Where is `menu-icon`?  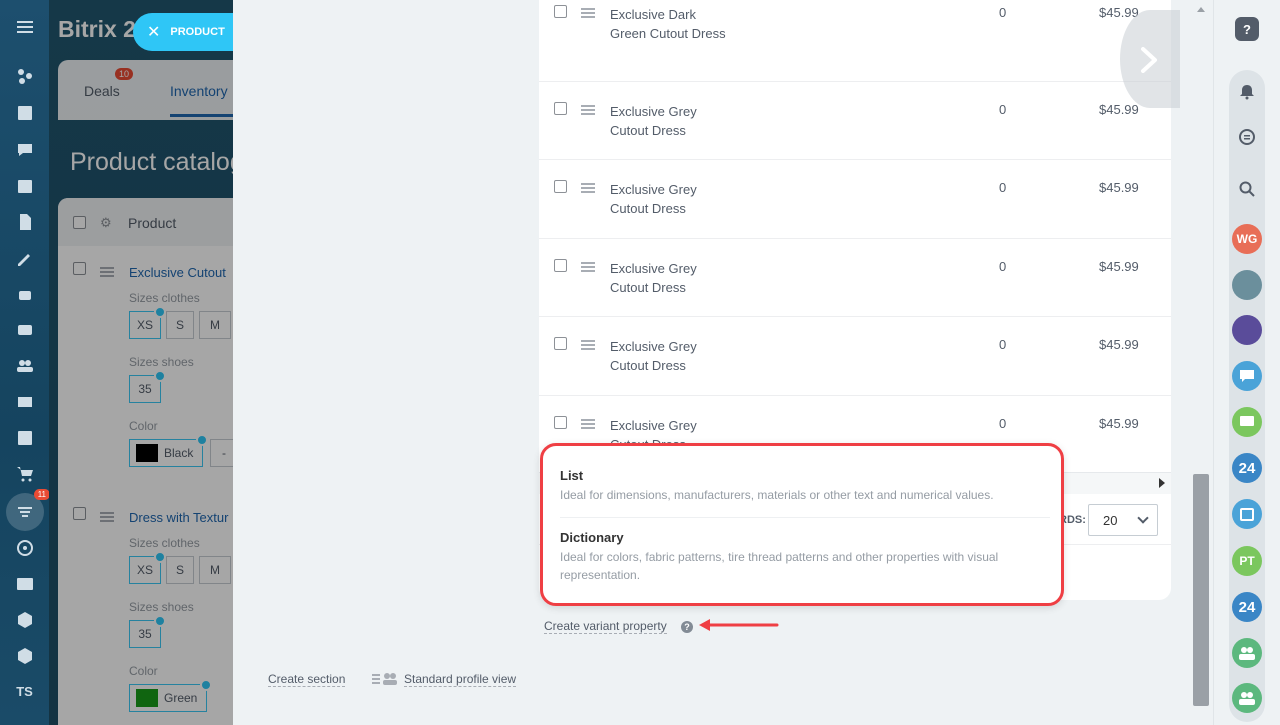 menu-icon is located at coordinates (25, 27).